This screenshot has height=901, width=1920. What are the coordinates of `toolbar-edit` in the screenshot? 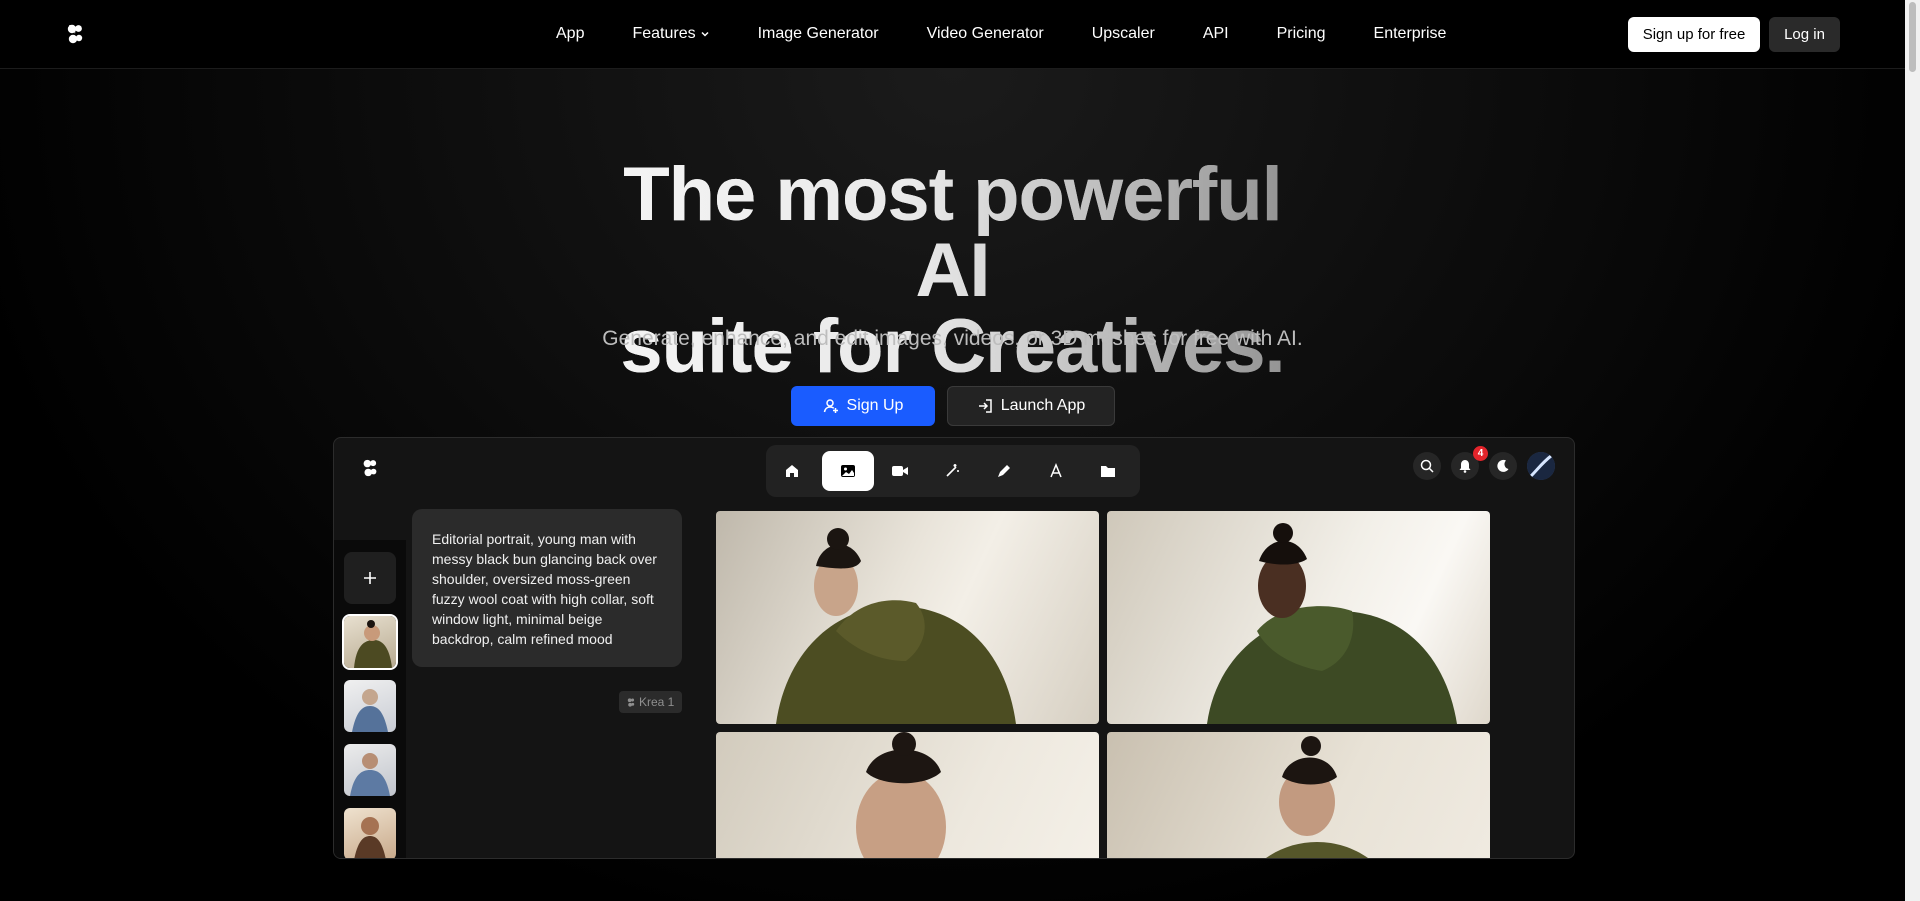 It's located at (1004, 471).